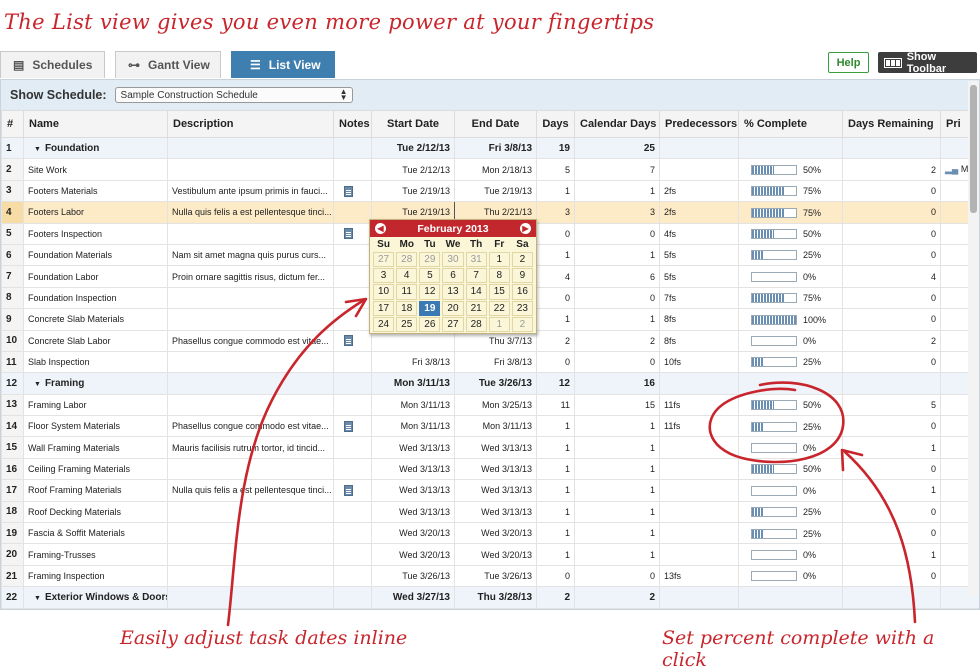  I want to click on calendar-day: 11, so click(406, 291).